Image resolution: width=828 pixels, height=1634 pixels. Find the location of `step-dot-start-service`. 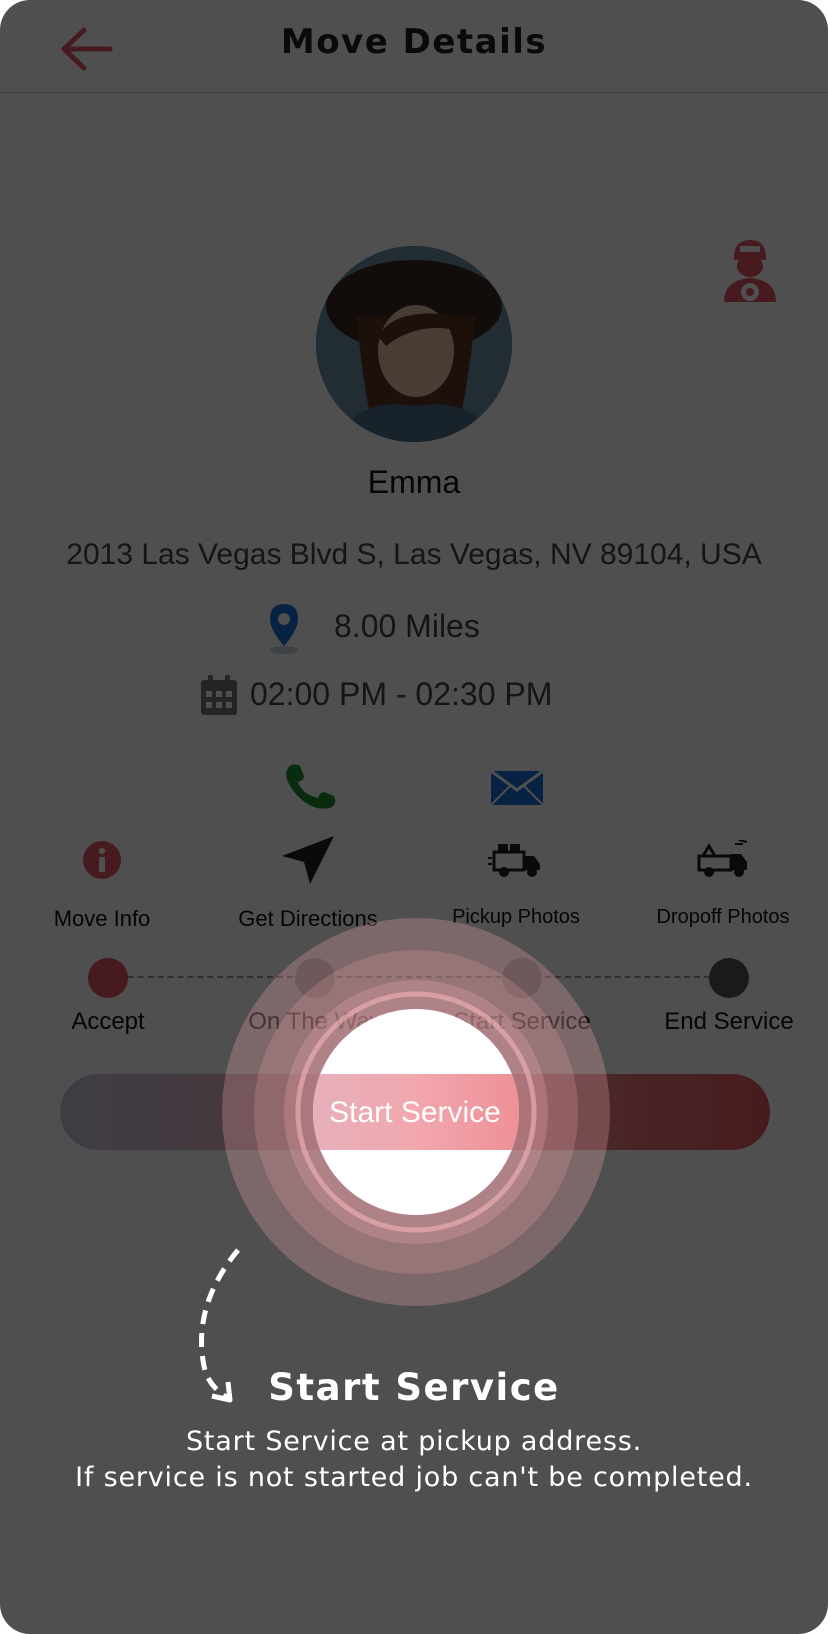

step-dot-start-service is located at coordinates (522, 978).